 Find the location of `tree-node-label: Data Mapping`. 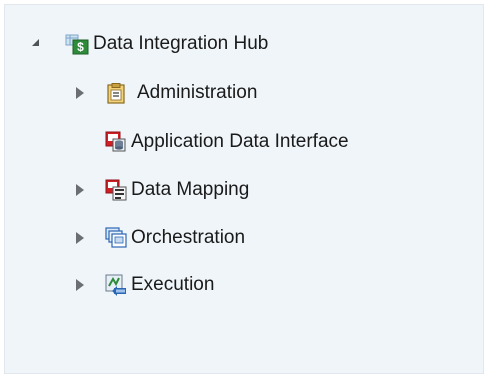

tree-node-label: Data Mapping is located at coordinates (190, 189).